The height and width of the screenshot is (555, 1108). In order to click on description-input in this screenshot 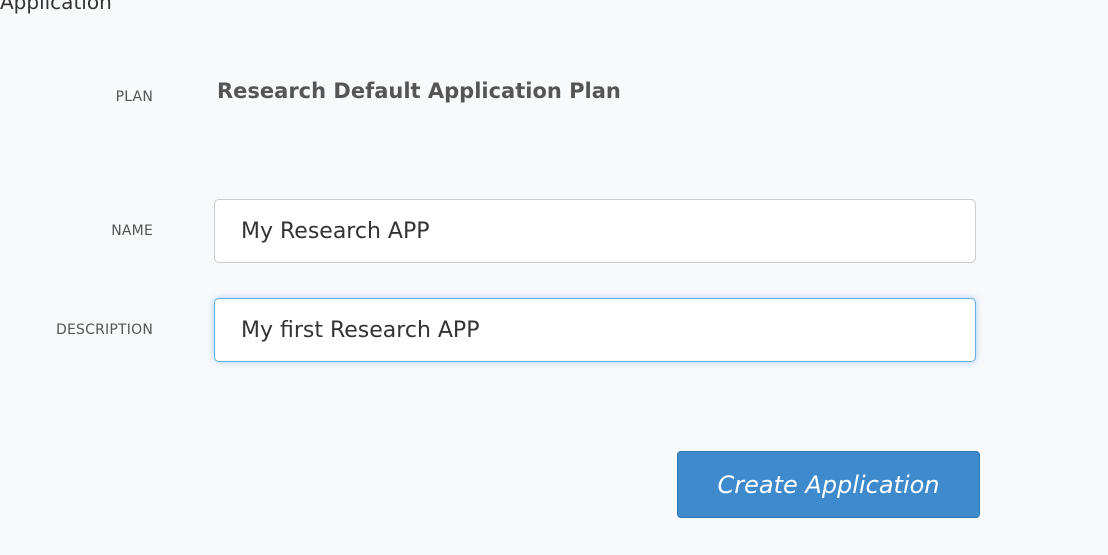, I will do `click(595, 330)`.